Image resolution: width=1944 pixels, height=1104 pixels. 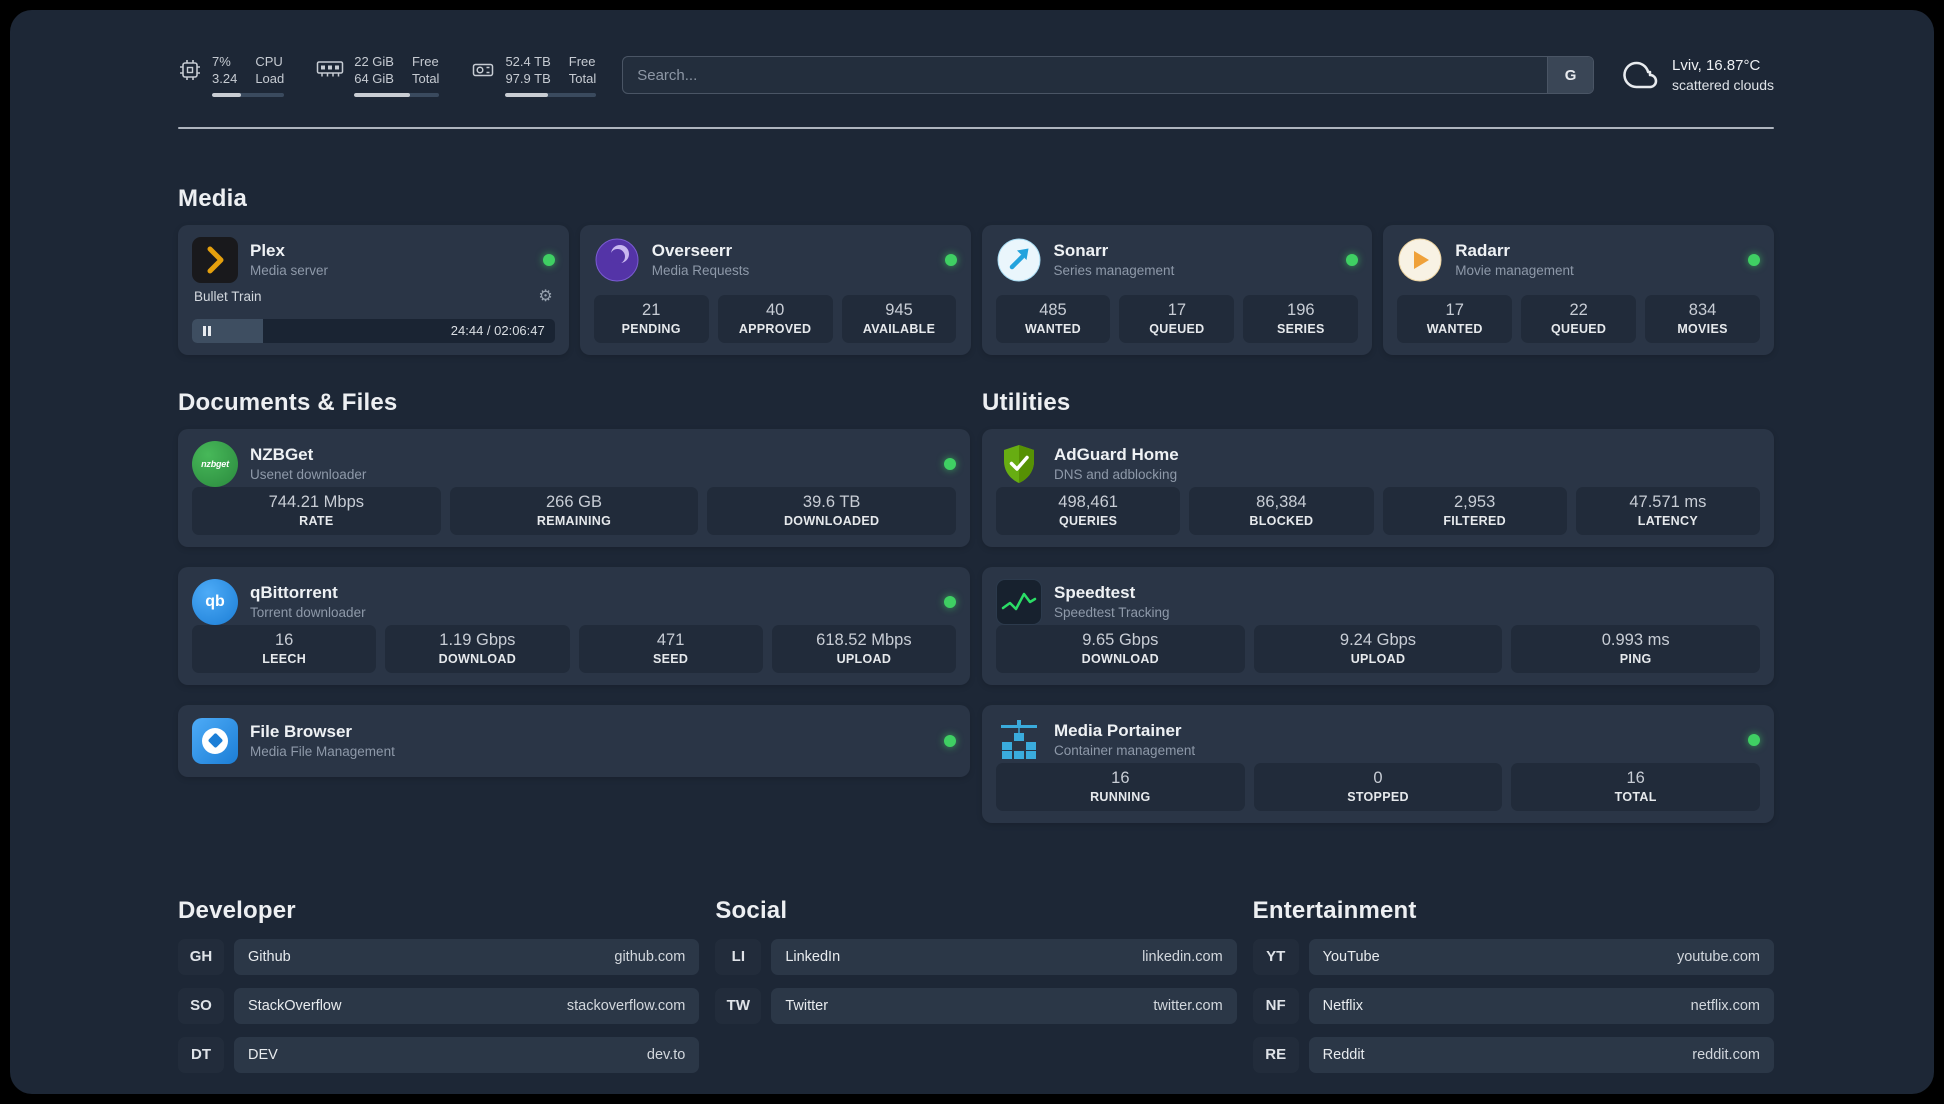 I want to click on stat-value: 21, so click(x=651, y=310).